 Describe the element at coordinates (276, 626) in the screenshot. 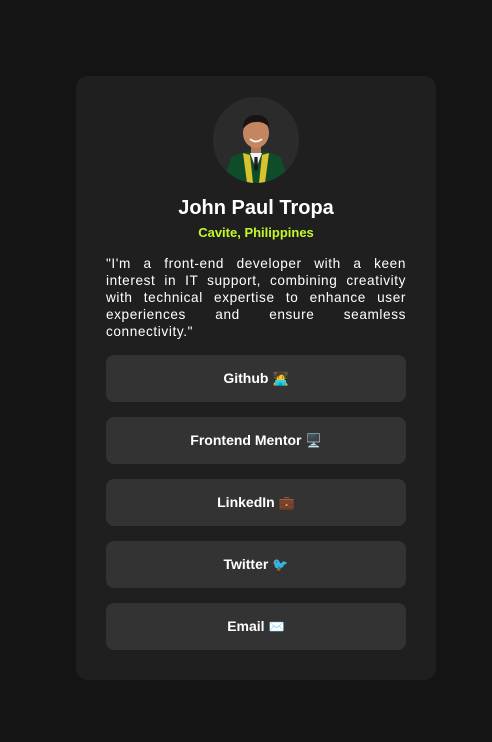

I see `envelope-icon: ✉️` at that location.